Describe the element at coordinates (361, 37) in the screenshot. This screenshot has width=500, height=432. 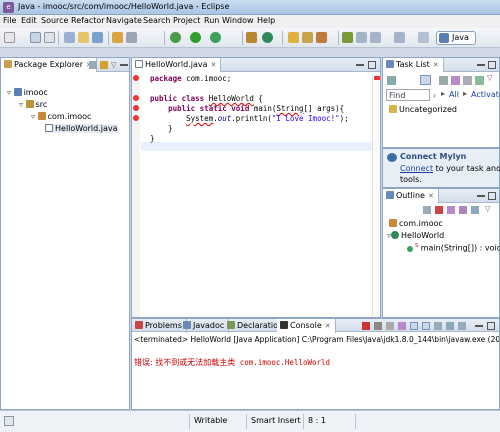
I see `next-annotation-icon` at that location.